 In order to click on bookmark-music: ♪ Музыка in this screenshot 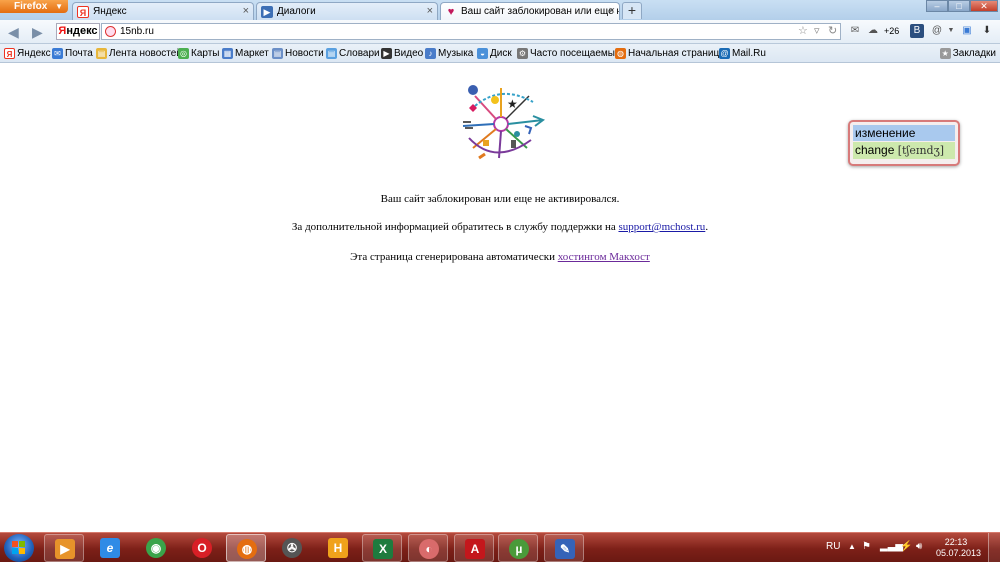, I will do `click(449, 54)`.